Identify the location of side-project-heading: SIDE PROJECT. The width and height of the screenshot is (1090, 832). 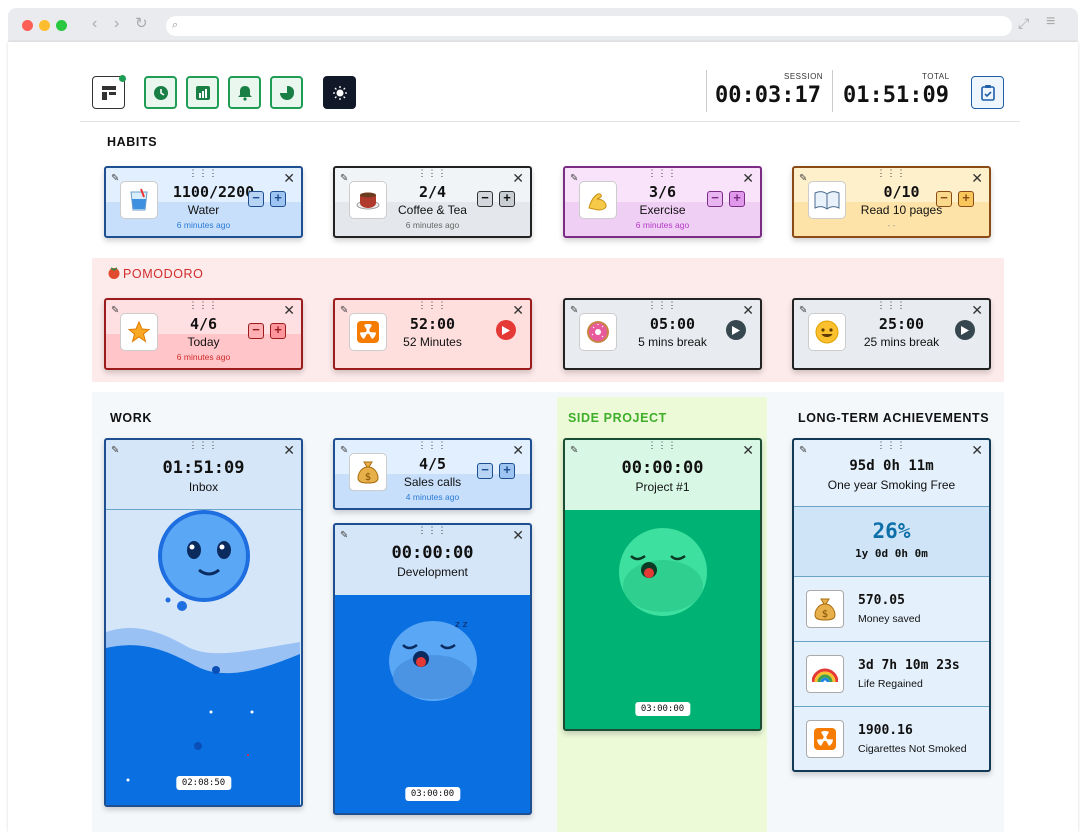
(617, 418).